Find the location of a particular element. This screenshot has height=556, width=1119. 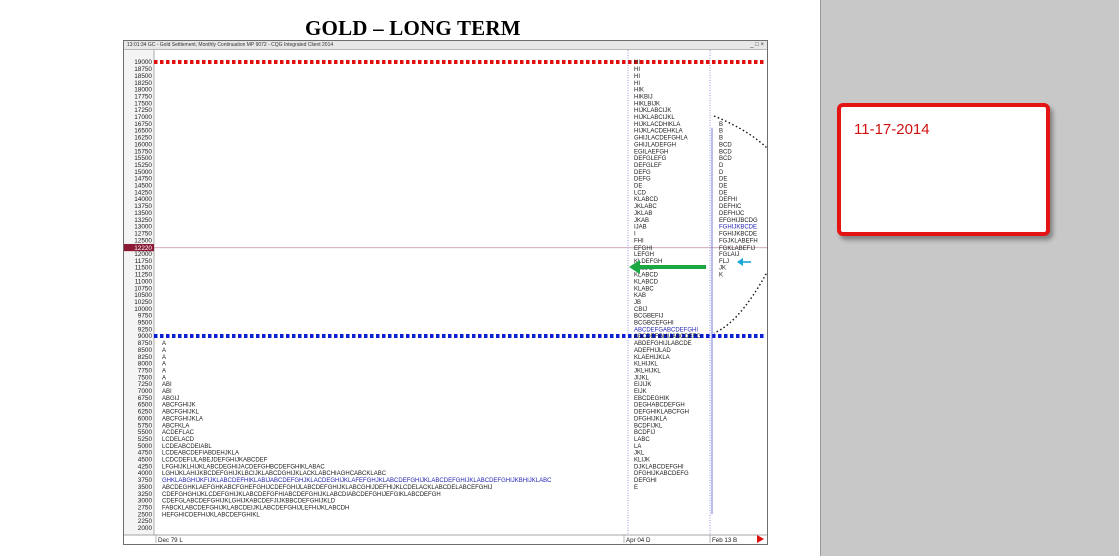

profile-row: ABGIJ is located at coordinates (170, 399).